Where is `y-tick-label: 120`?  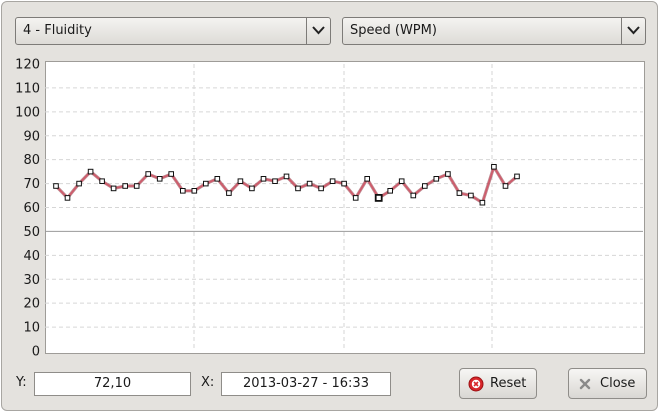 y-tick-label: 120 is located at coordinates (27, 65).